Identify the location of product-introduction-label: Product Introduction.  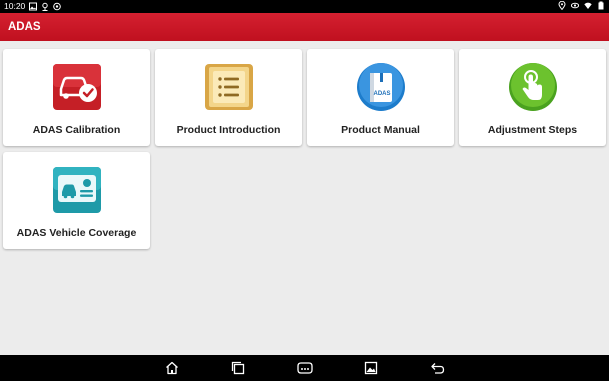
(228, 130).